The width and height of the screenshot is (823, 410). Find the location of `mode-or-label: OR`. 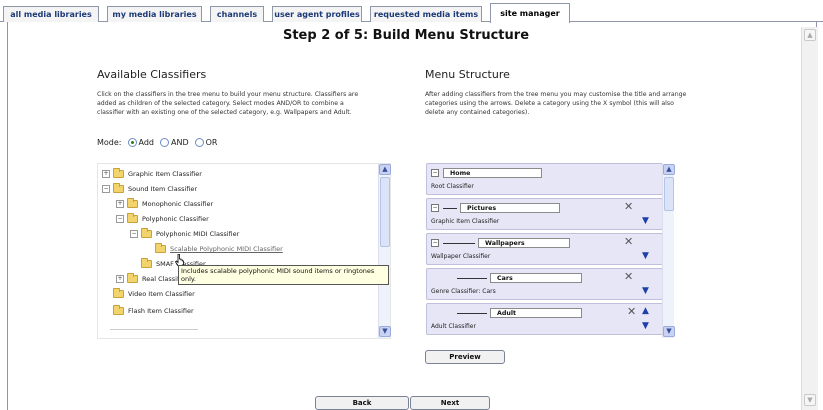

mode-or-label: OR is located at coordinates (212, 142).